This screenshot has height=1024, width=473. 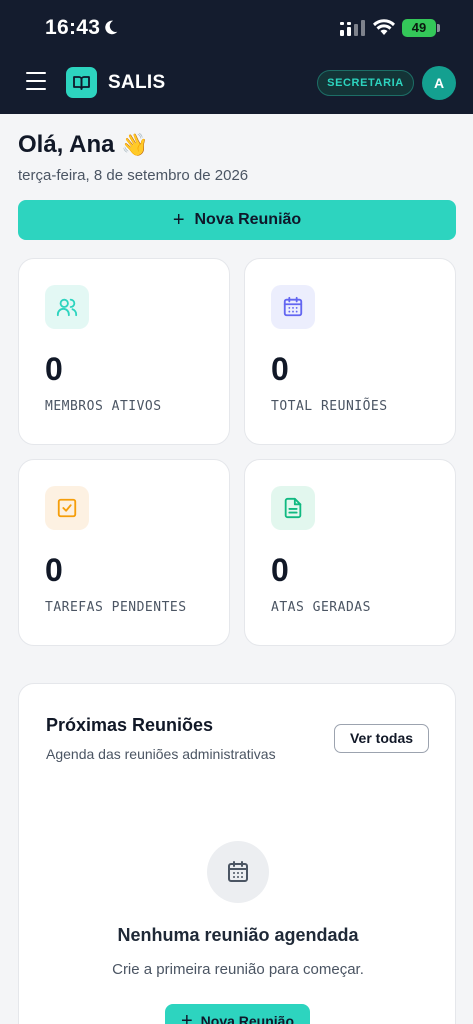 I want to click on book-icon, so click(x=81, y=83).